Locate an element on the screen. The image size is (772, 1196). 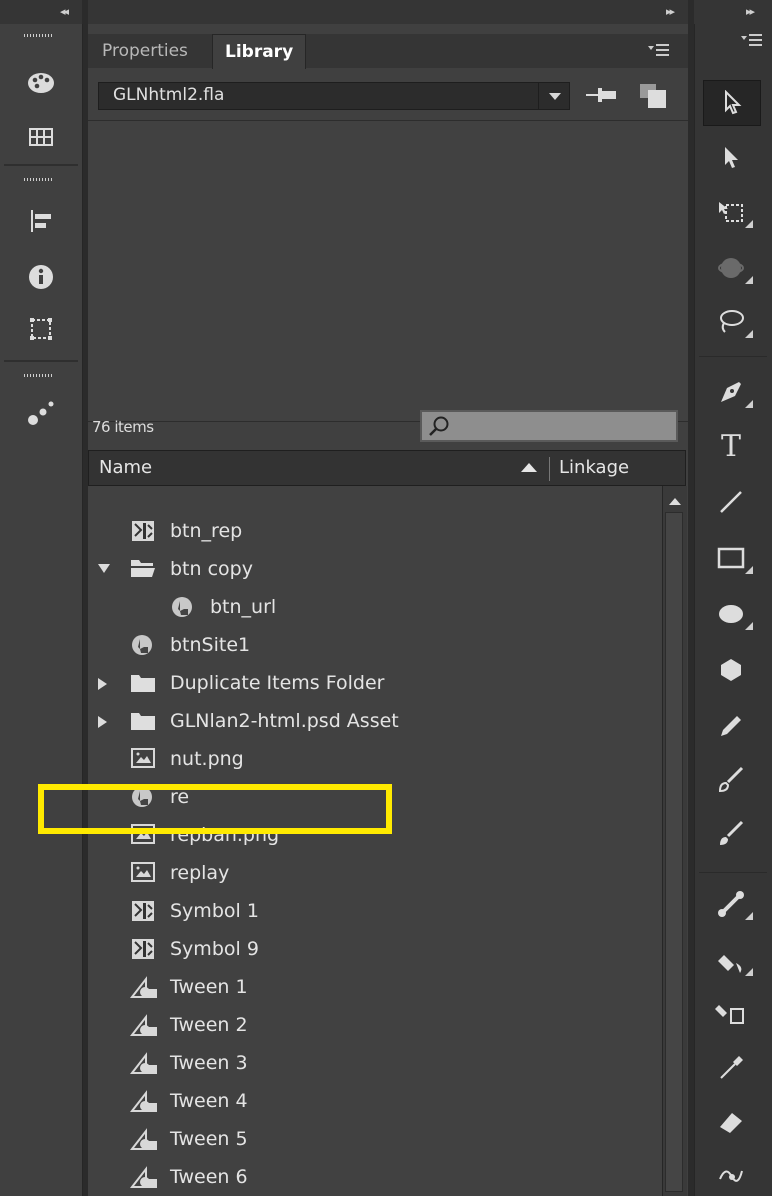
list-item: Tween 2 is located at coordinates (375, 1025).